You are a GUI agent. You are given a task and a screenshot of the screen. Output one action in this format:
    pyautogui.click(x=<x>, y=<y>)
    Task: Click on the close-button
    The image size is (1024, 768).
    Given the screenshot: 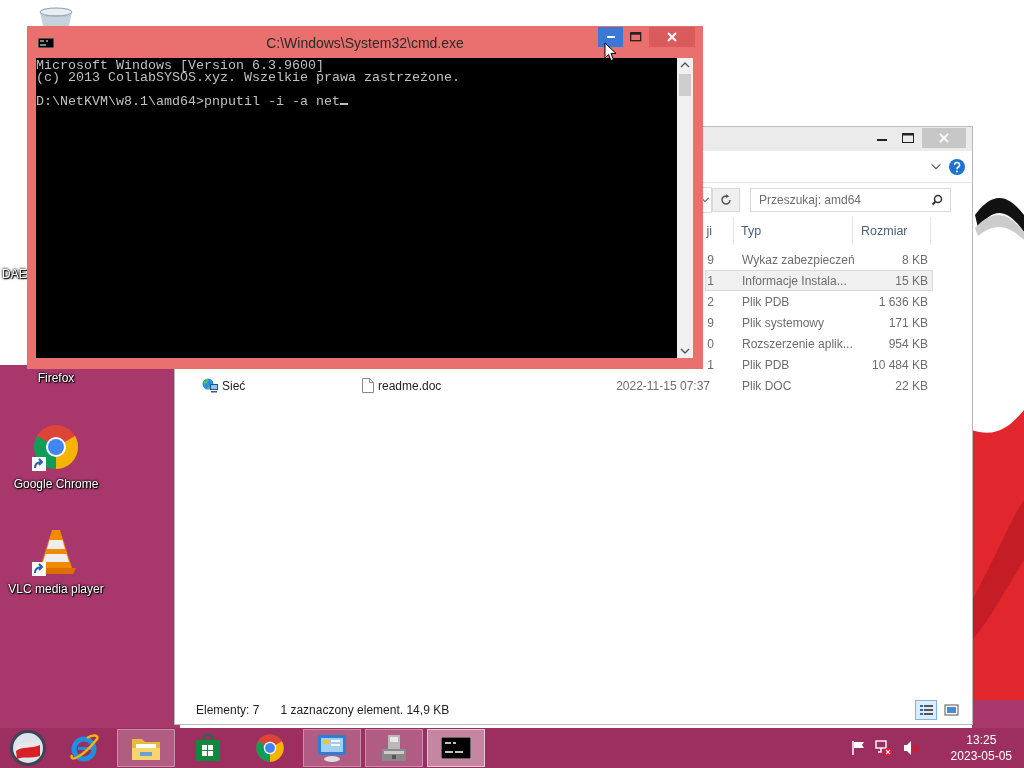 What is the action you would take?
    pyautogui.click(x=672, y=37)
    